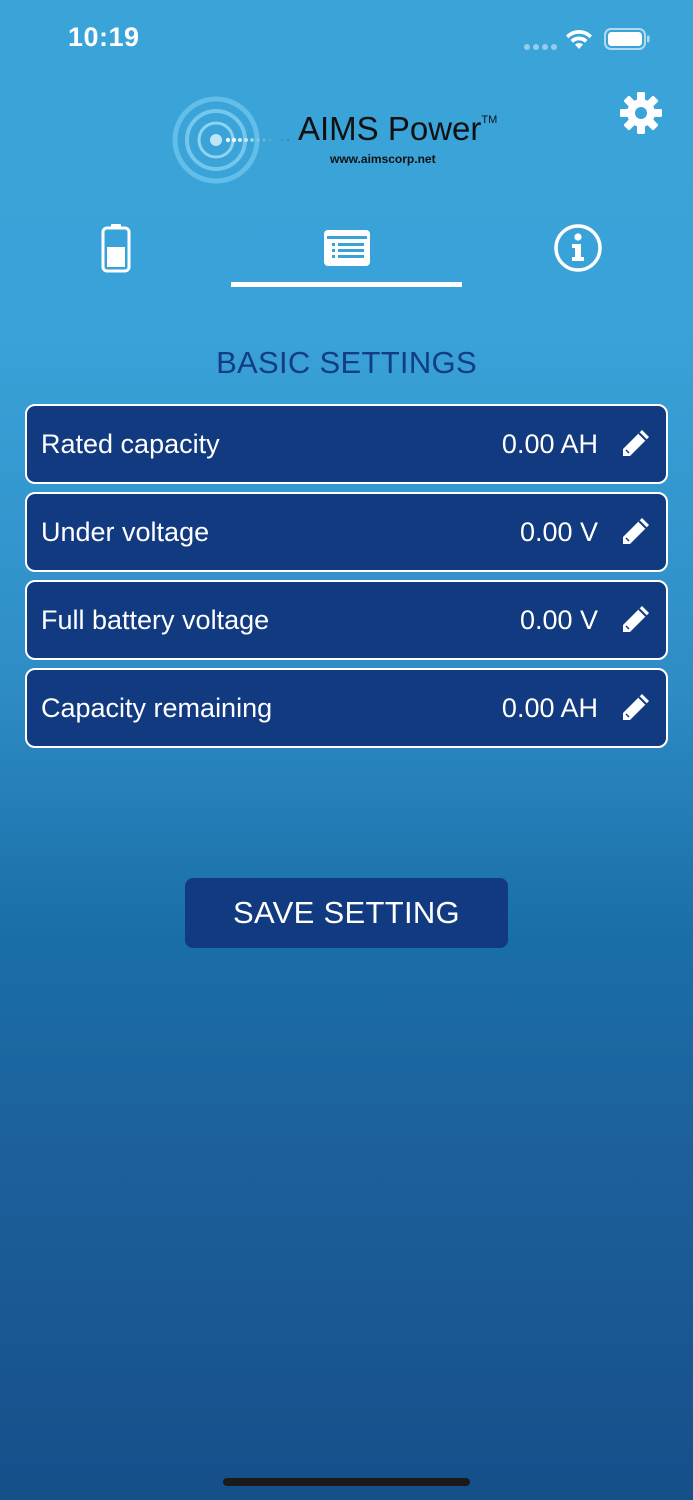 This screenshot has width=693, height=1500. Describe the element at coordinates (346, 40) in the screenshot. I see `status-bar: 10:19` at that location.